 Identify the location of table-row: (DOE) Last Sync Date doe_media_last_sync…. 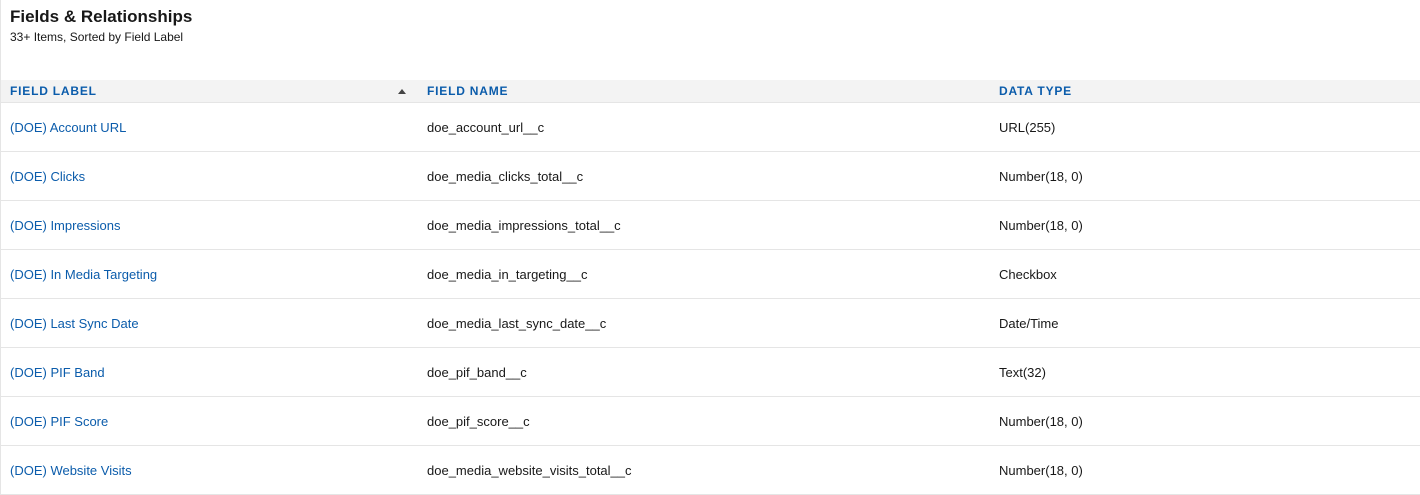
(710, 323).